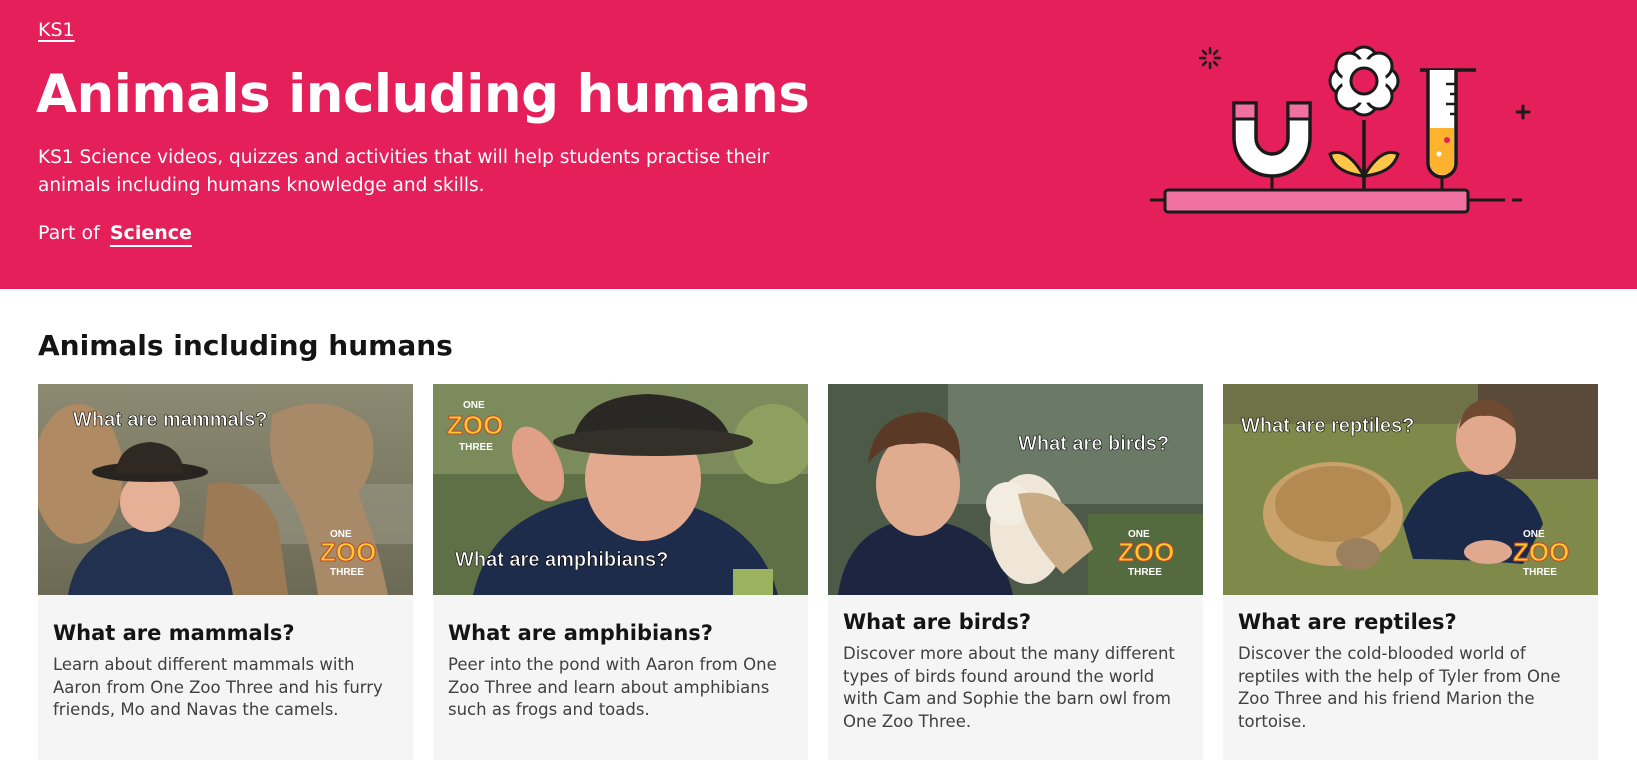  Describe the element at coordinates (1410, 489) in the screenshot. I see `video-thumbnail: What are reptiles? ONE ZOO THREE` at that location.